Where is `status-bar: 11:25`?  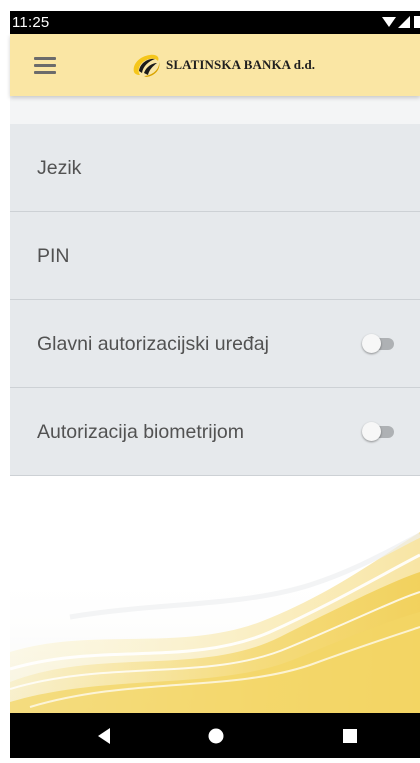 status-bar: 11:25 is located at coordinates (215, 22).